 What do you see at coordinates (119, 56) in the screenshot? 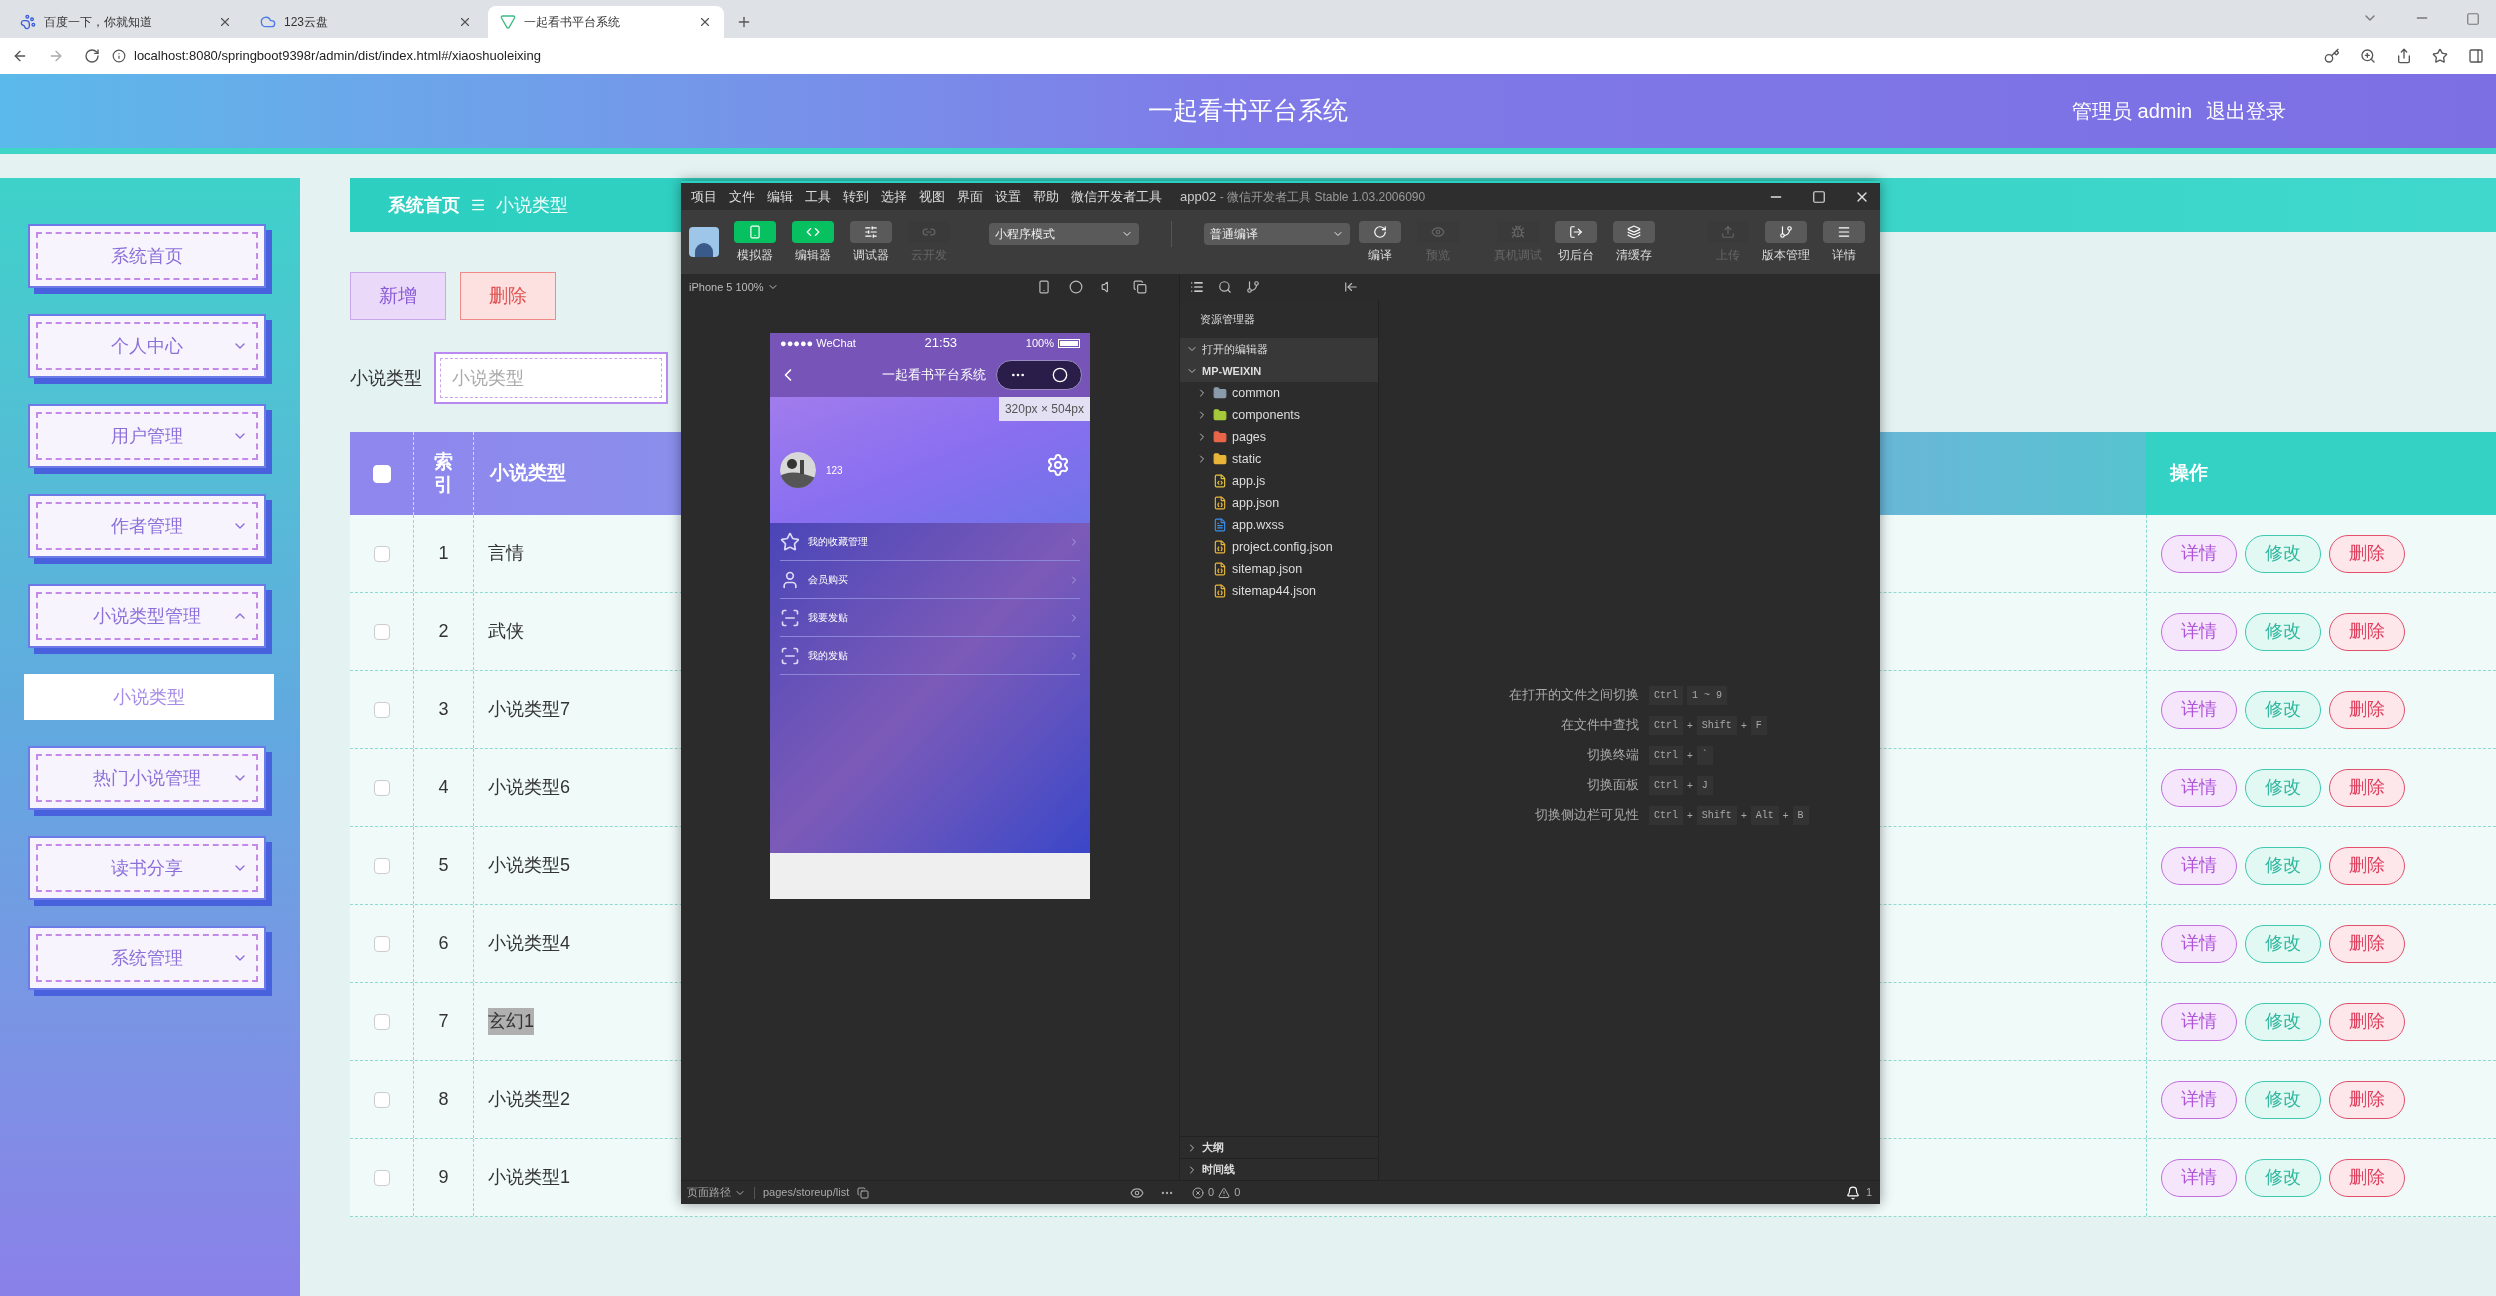
I see `info-icon` at bounding box center [119, 56].